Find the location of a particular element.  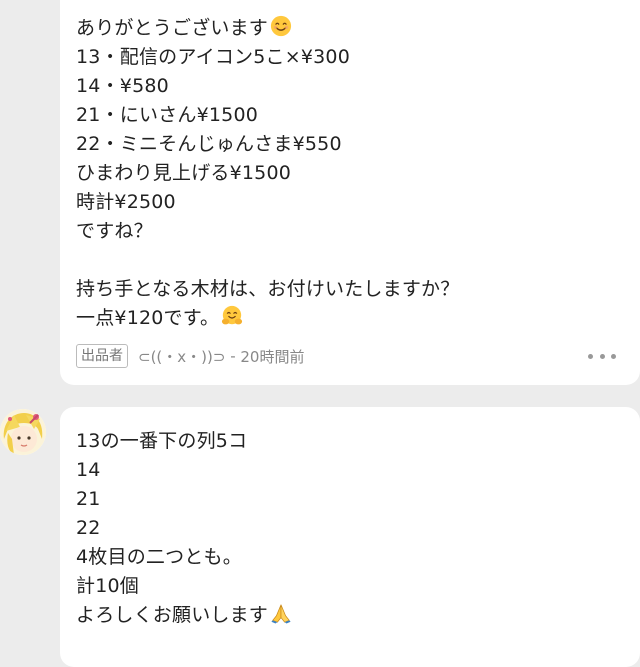

user-avatar-illustration is located at coordinates (23, 432).